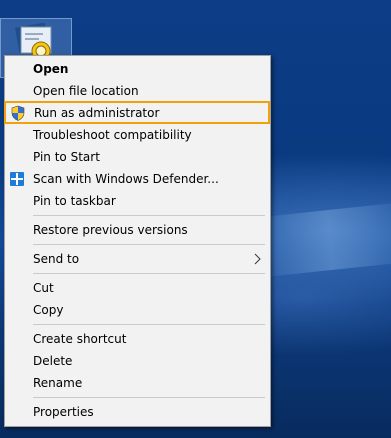 The image size is (391, 438). I want to click on menu-item-troubleshoot-compatibility: Troubleshoot compatibility, so click(137, 135).